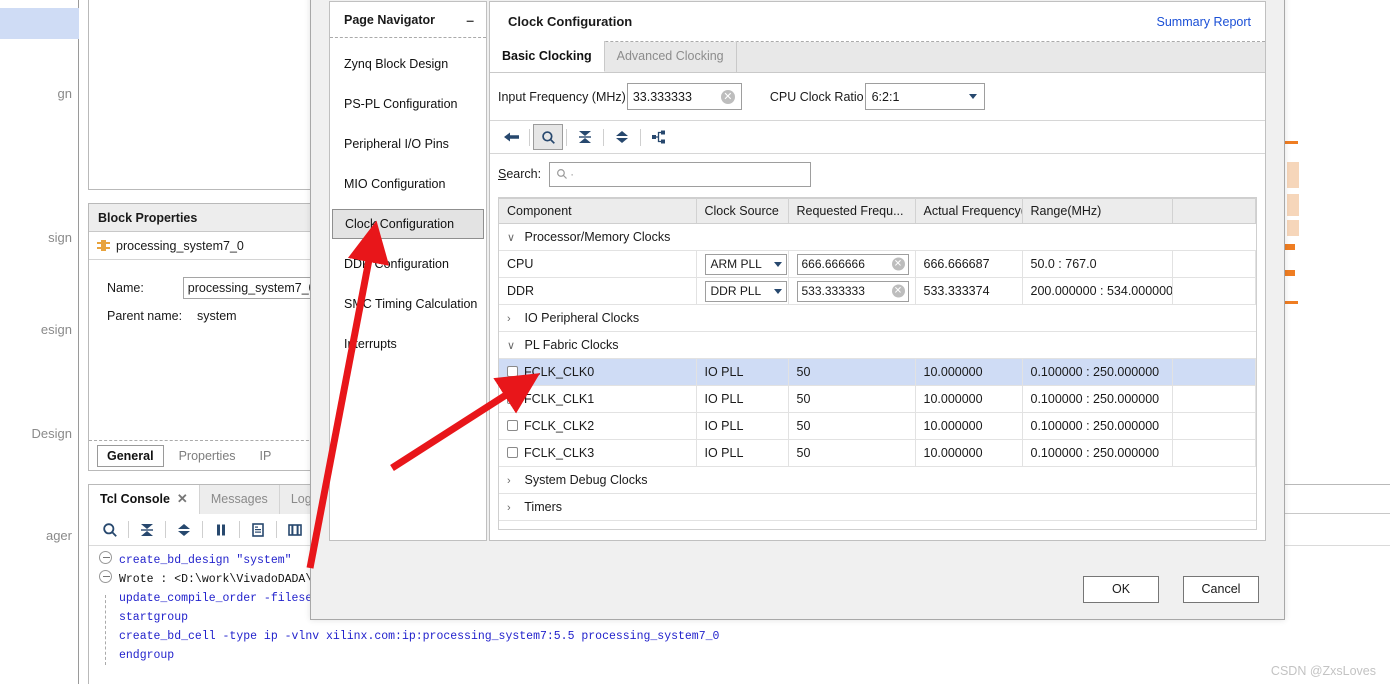 This screenshot has height=684, width=1390. I want to click on page-navigator-title: Page Navigator, so click(390, 19).